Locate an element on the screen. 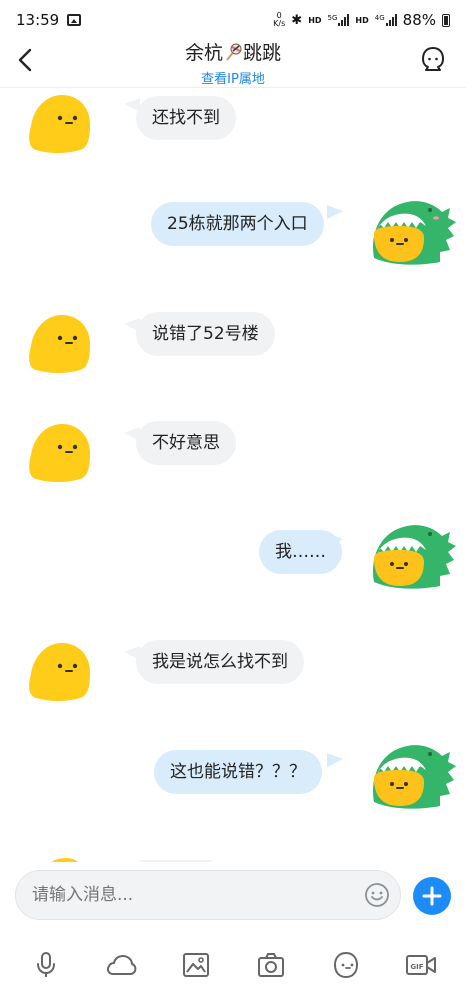 This screenshot has height=1000, width=466. message-bubble-incoming: 不好意思 is located at coordinates (186, 443).